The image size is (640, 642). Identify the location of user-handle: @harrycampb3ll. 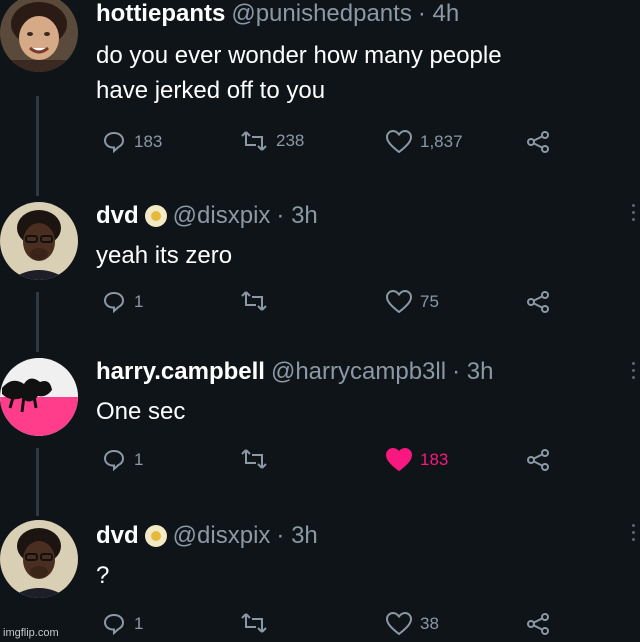
(358, 372).